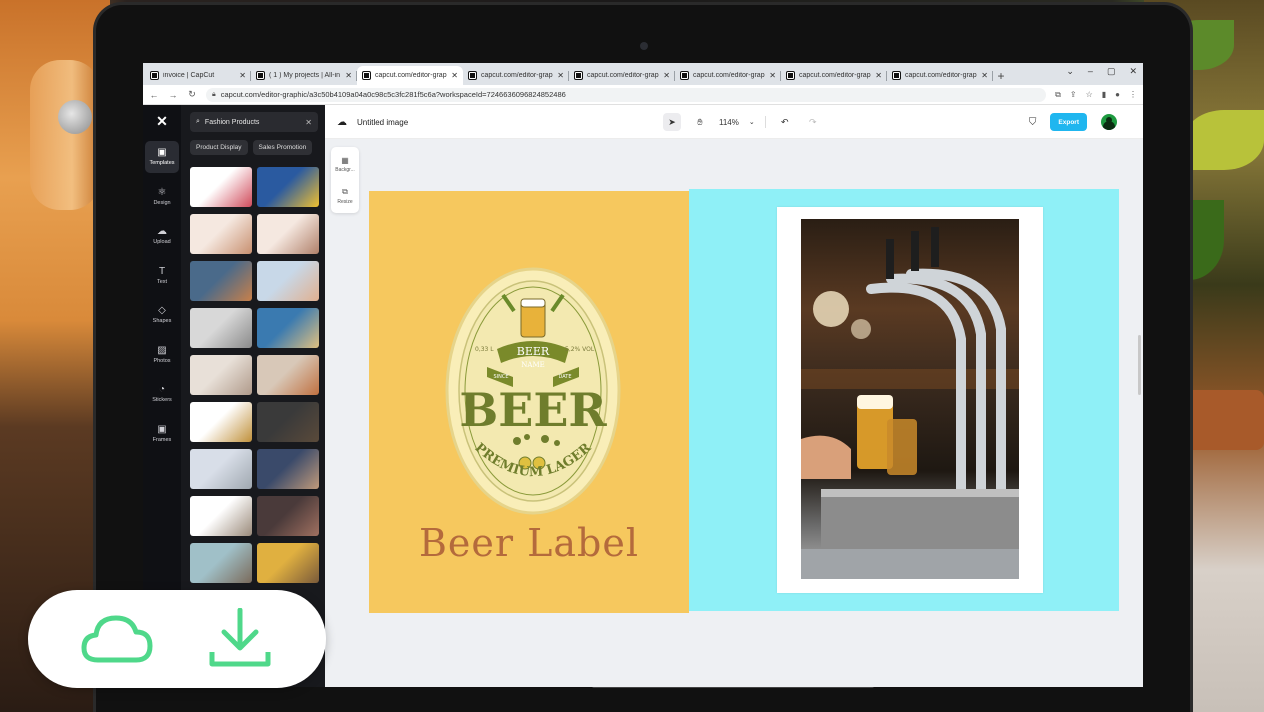 The width and height of the screenshot is (1264, 712). Describe the element at coordinates (304, 75) in the screenshot. I see `browser-tab: ( 1 ) My projects | All-in ✕` at that location.